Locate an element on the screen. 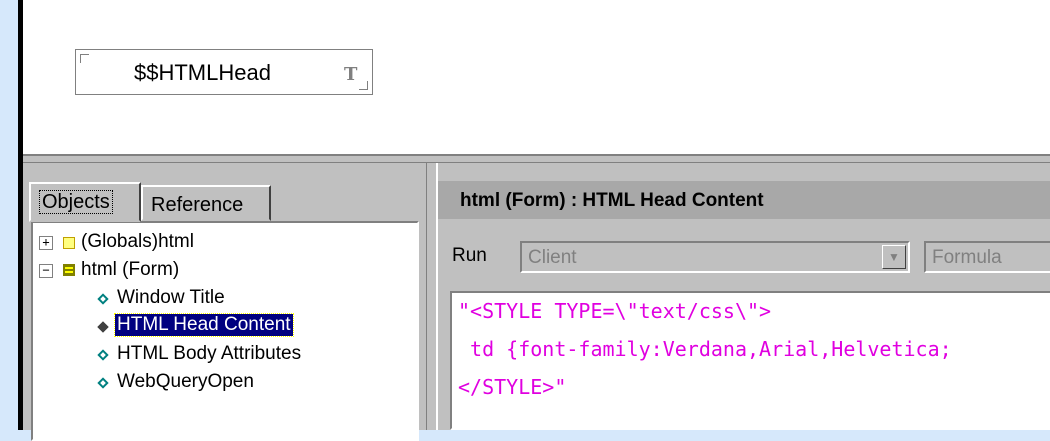  code-line: </STYLE>" is located at coordinates (512, 387).